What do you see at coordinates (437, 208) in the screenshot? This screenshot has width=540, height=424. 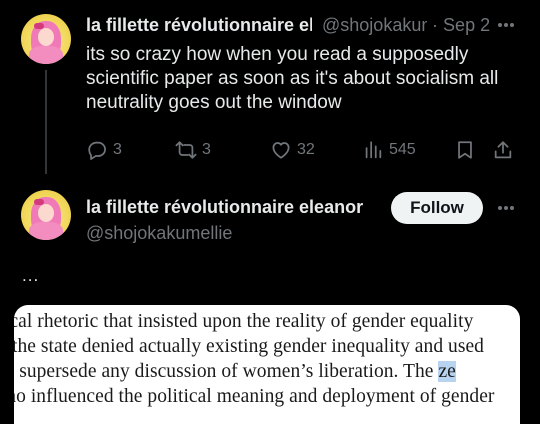 I see `follow-button: Follow` at bounding box center [437, 208].